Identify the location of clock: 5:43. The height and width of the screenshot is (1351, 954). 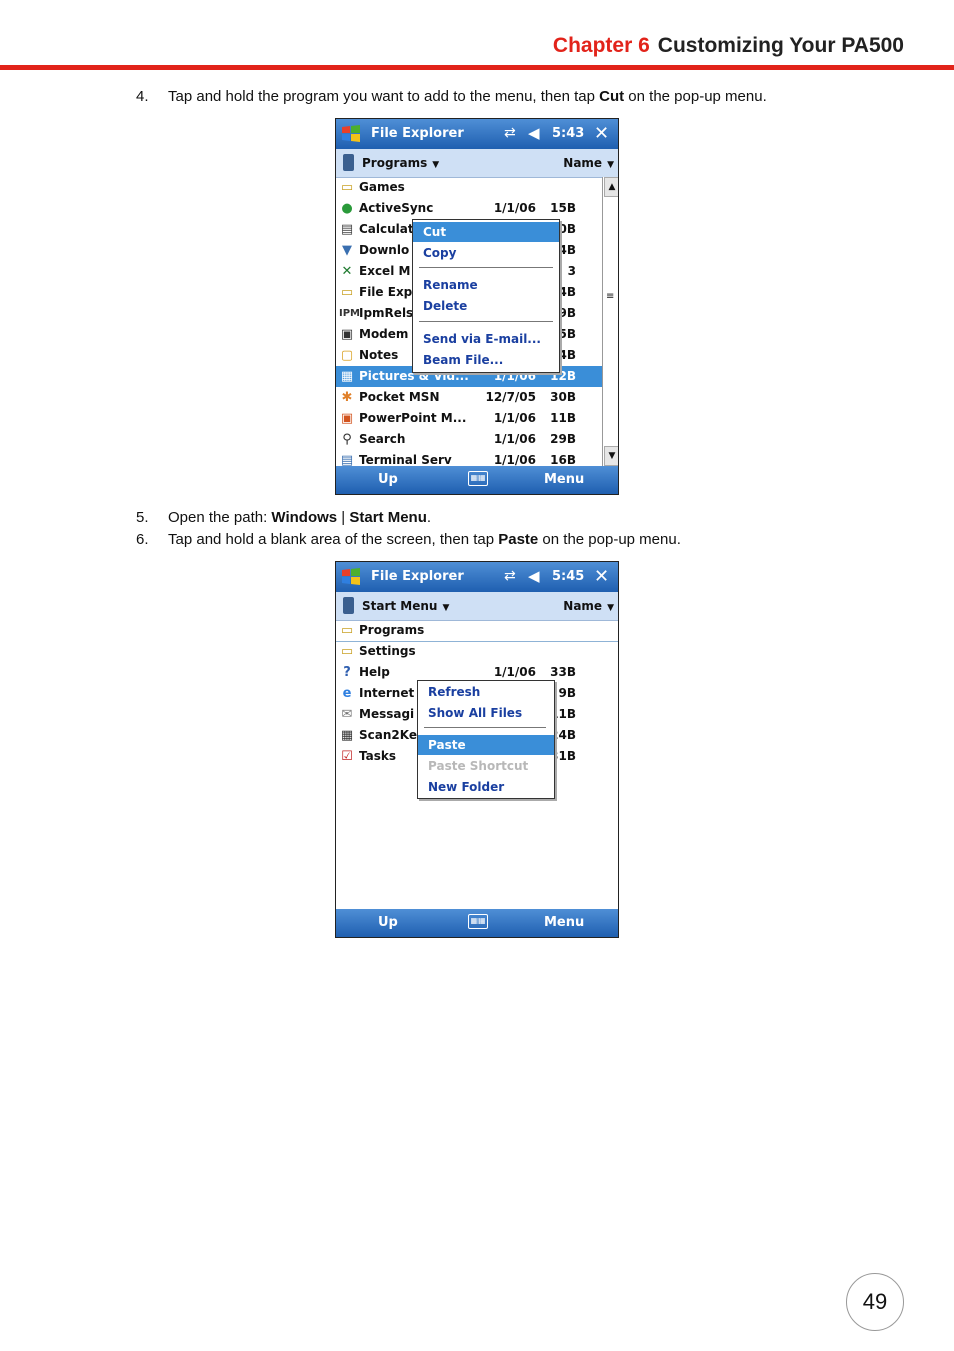
(568, 133).